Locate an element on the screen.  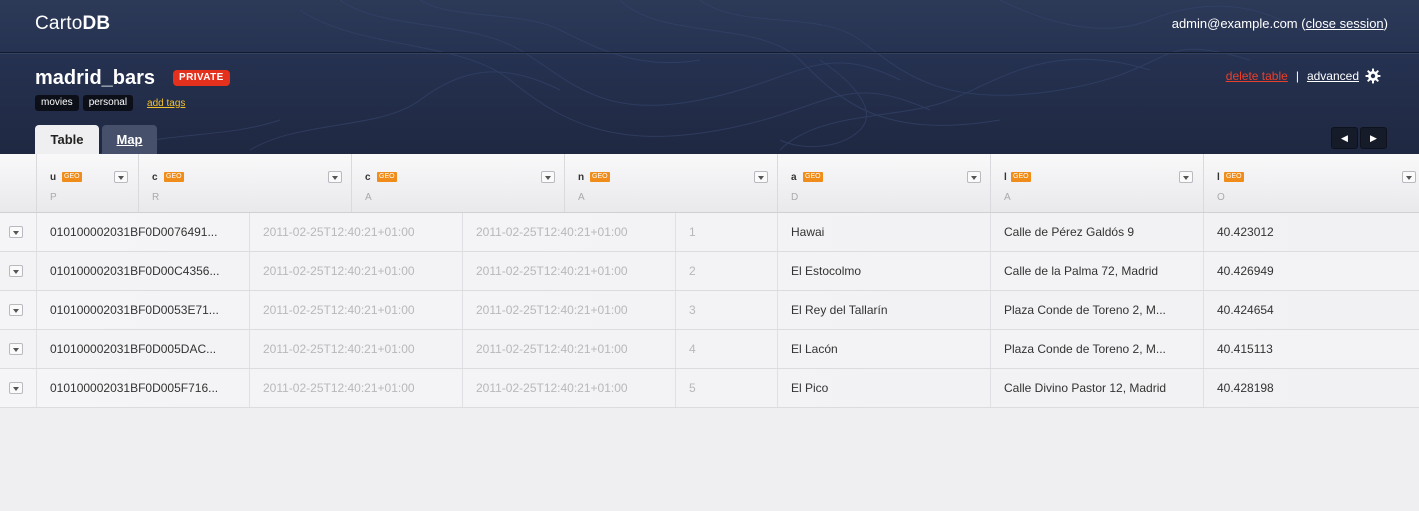
table-cell: 5 is located at coordinates (726, 388).